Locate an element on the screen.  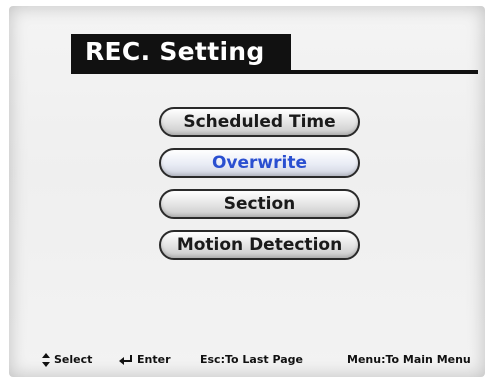
title-bar: REC. Setting is located at coordinates (181, 54).